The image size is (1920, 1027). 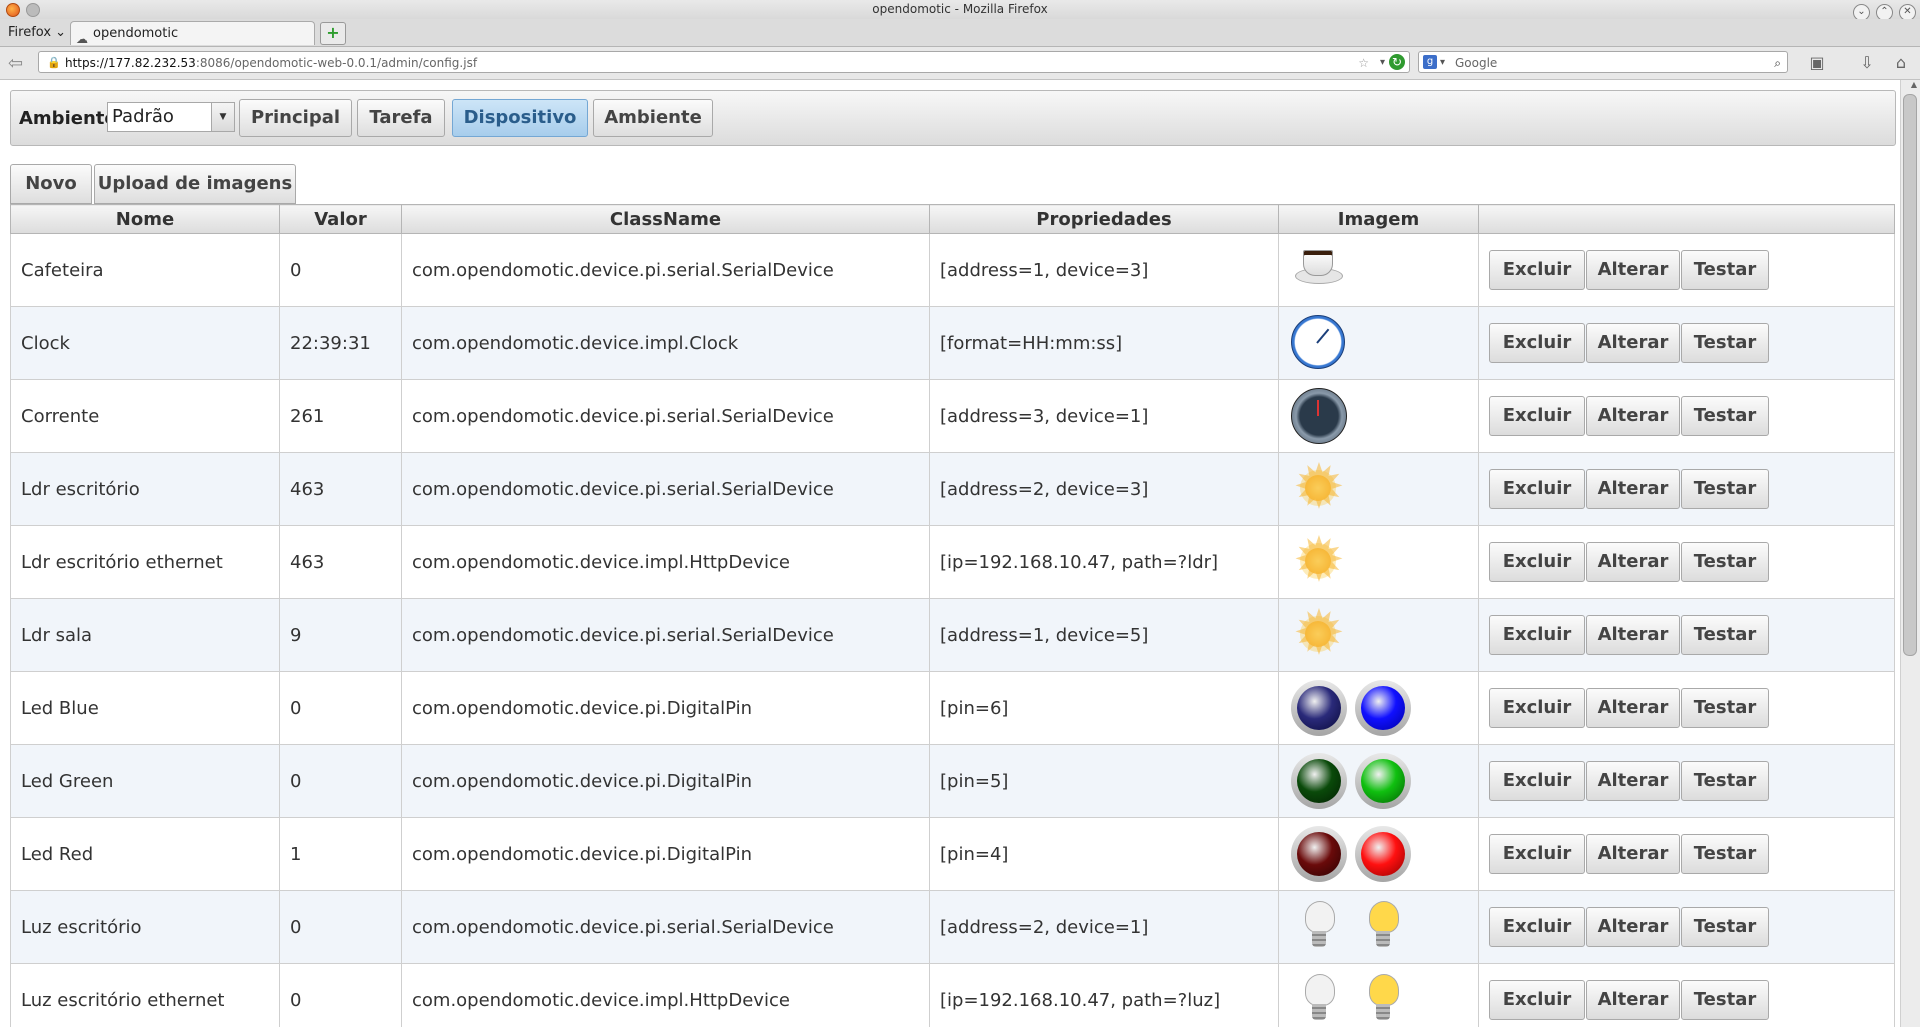 I want to click on cell-imagem, so click(x=1378, y=781).